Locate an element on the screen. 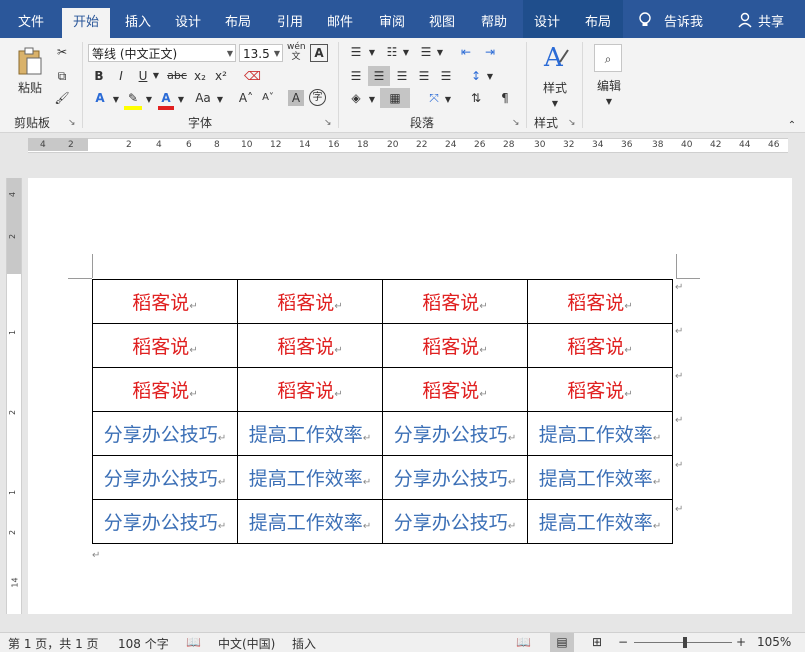  align-center-icon: ☰ is located at coordinates (379, 76).